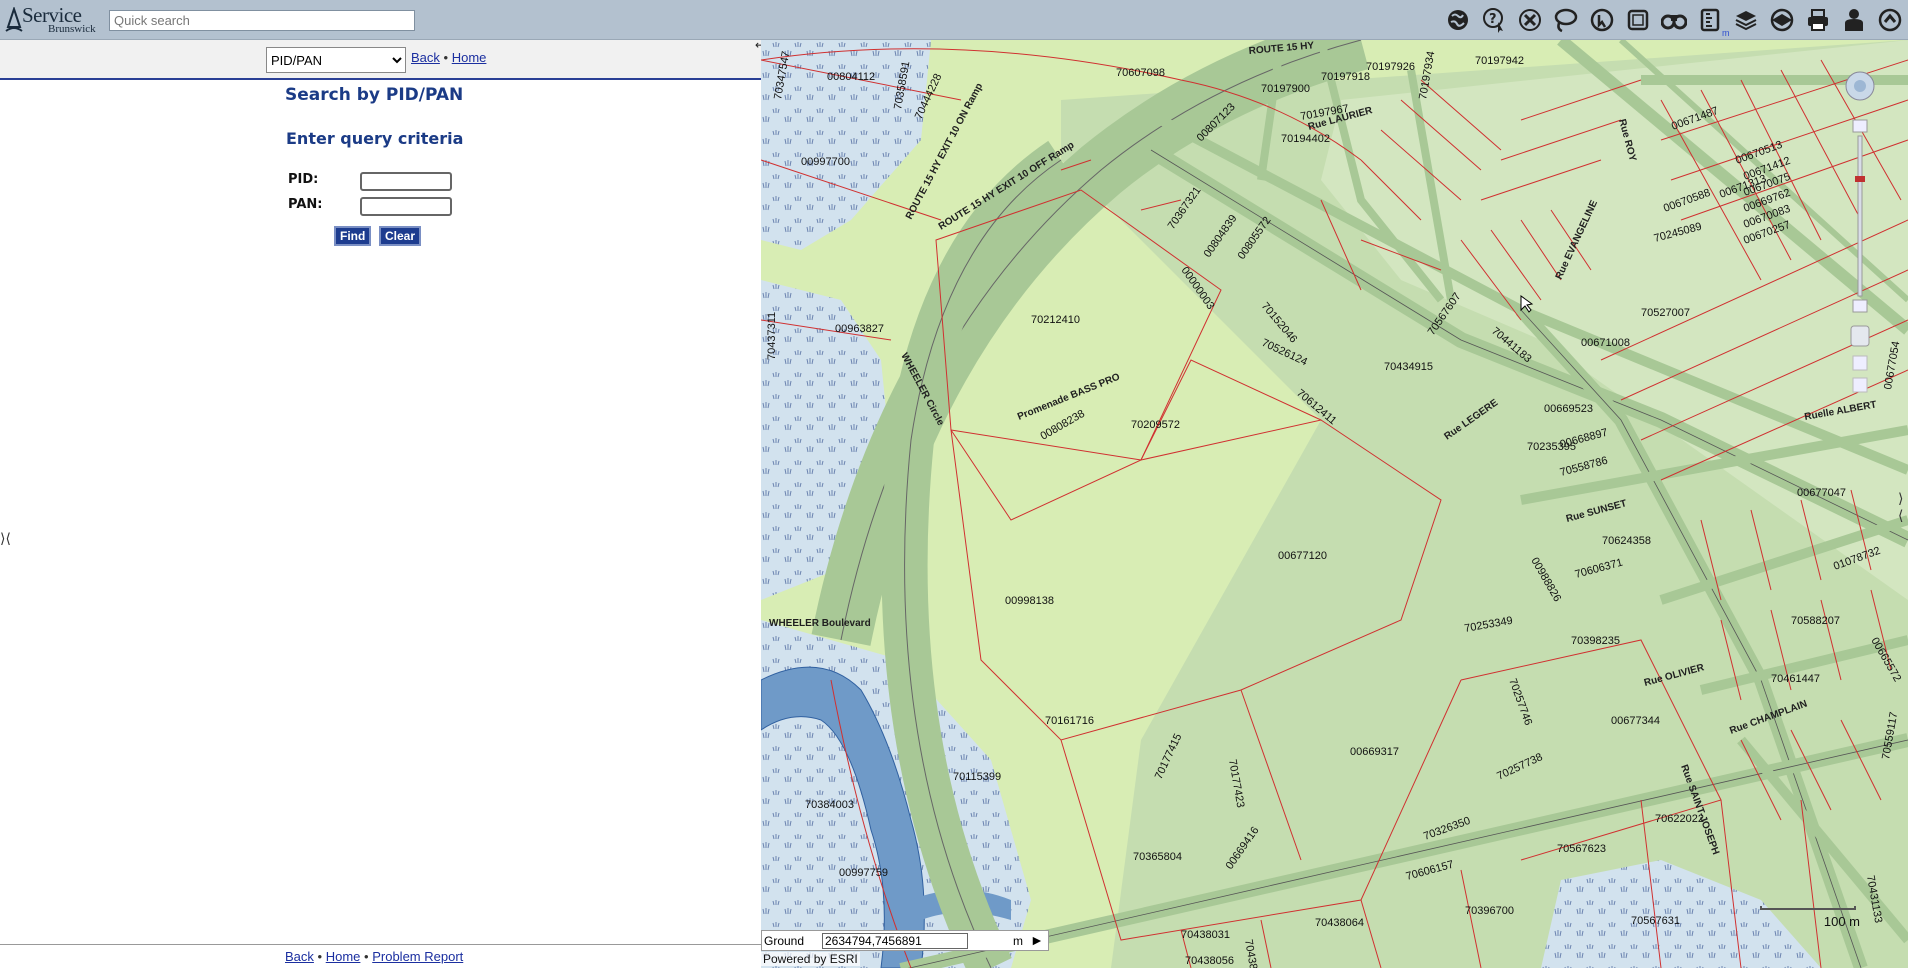  I want to click on panel-nav-links: Back • Home, so click(448, 57).